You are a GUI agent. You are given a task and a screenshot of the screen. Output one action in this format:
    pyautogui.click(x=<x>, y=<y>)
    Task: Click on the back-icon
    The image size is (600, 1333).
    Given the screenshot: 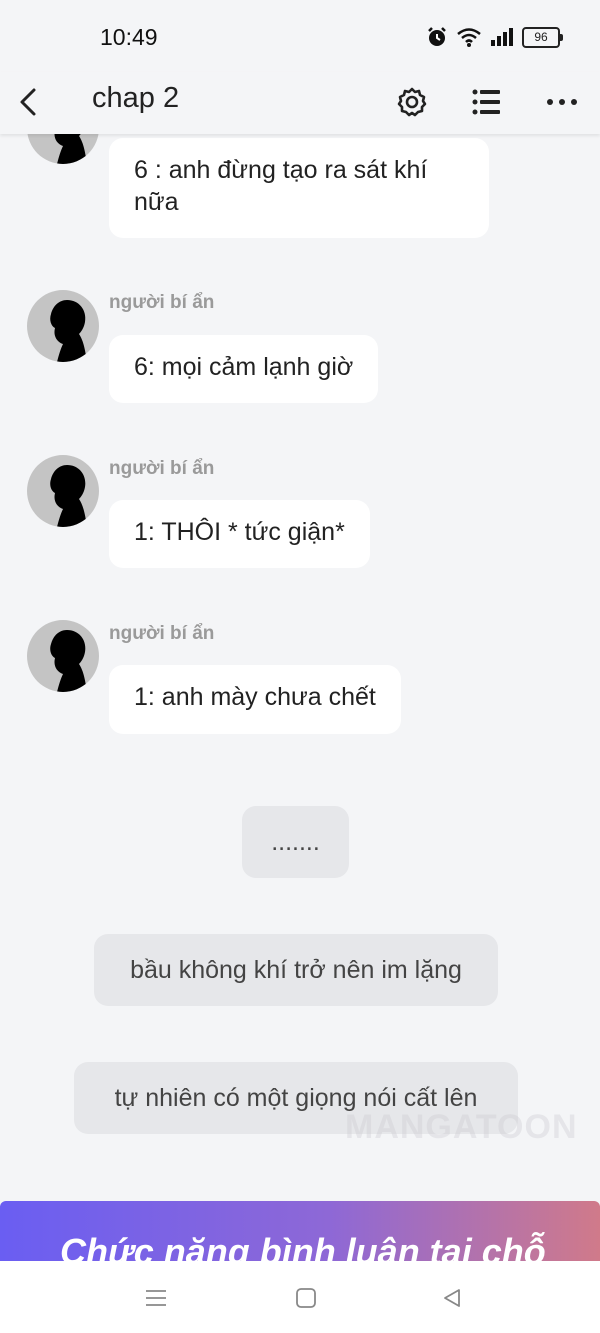 What is the action you would take?
    pyautogui.click(x=28, y=102)
    